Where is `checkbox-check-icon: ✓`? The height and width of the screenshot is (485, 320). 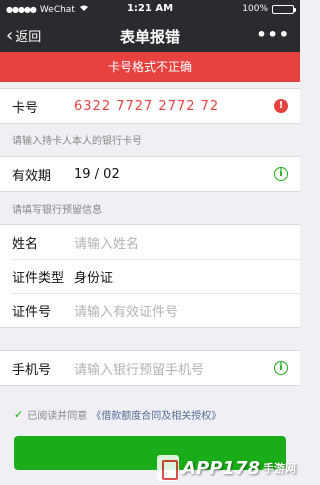 checkbox-check-icon: ✓ is located at coordinates (18, 414).